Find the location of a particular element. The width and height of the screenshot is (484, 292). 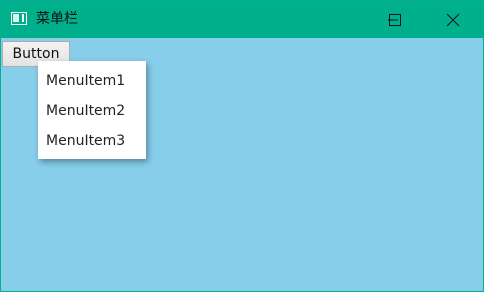

app-icon is located at coordinates (19, 18).